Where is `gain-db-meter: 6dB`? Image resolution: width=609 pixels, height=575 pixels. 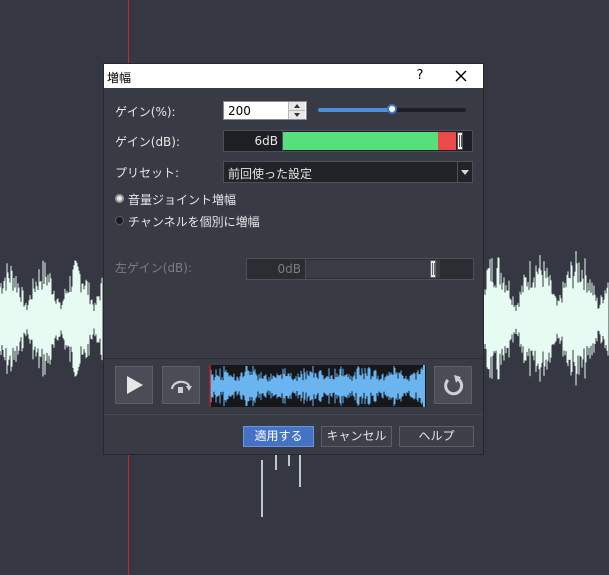 gain-db-meter: 6dB is located at coordinates (348, 141).